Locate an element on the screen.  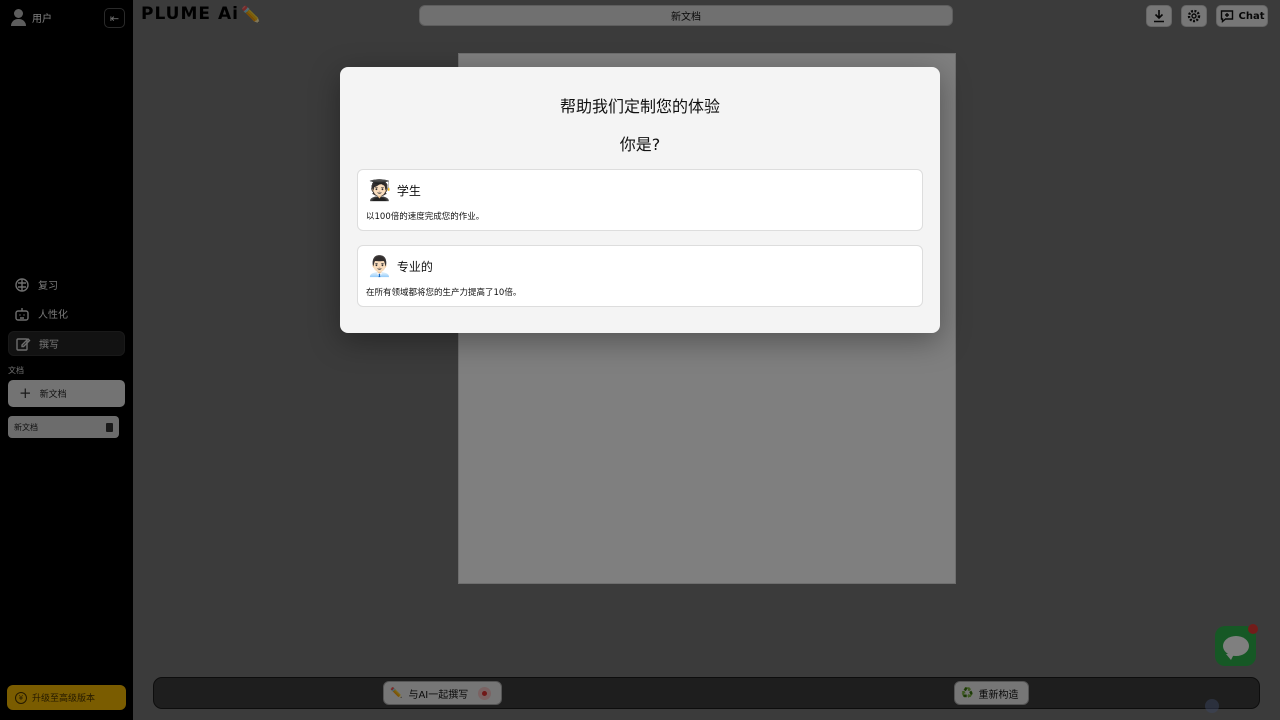
role-option-student: 🧑🏻‍🎓 学生 以100倍的速度完成您的作业。 is located at coordinates (640, 200).